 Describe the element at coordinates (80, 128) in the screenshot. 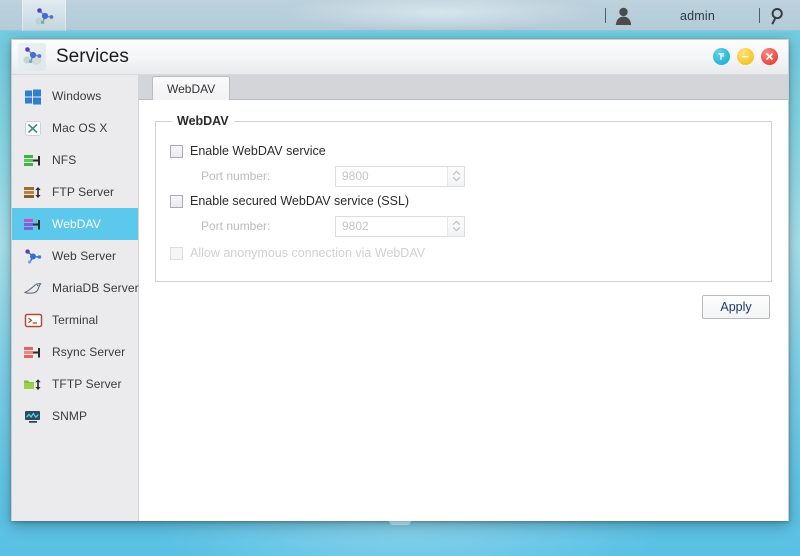

I see `sidebar-item-label: Mac OS X` at that location.